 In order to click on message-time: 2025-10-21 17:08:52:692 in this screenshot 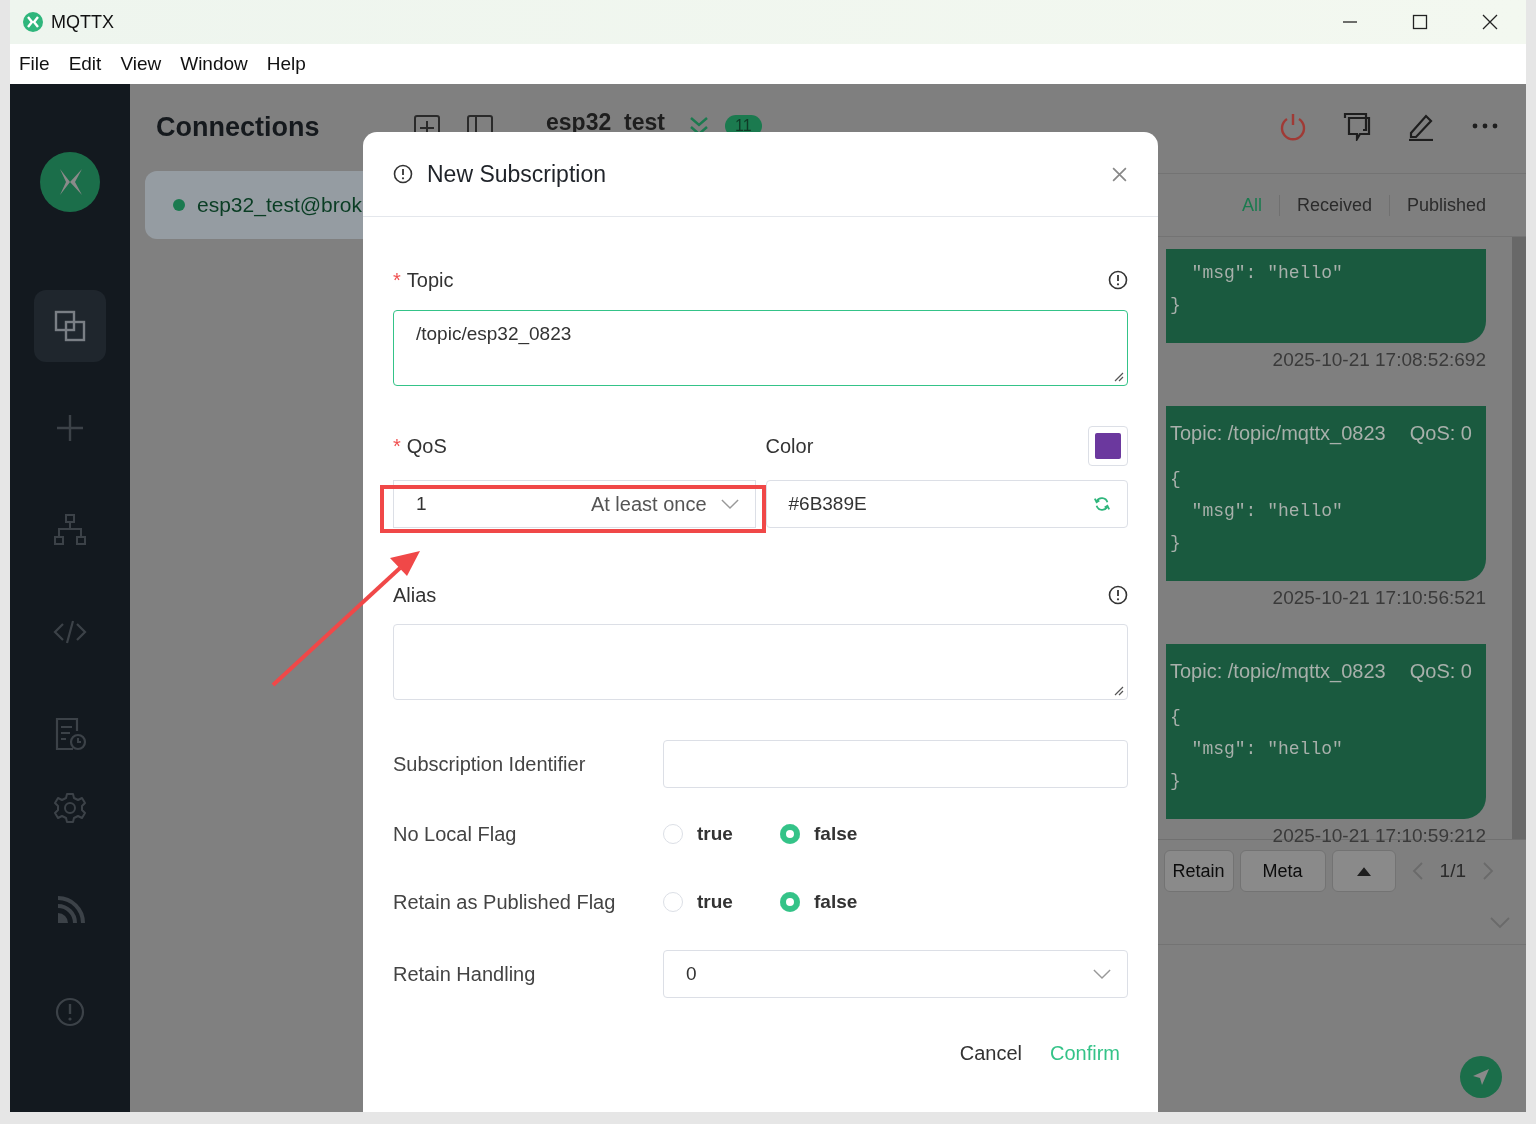, I will do `click(1379, 360)`.